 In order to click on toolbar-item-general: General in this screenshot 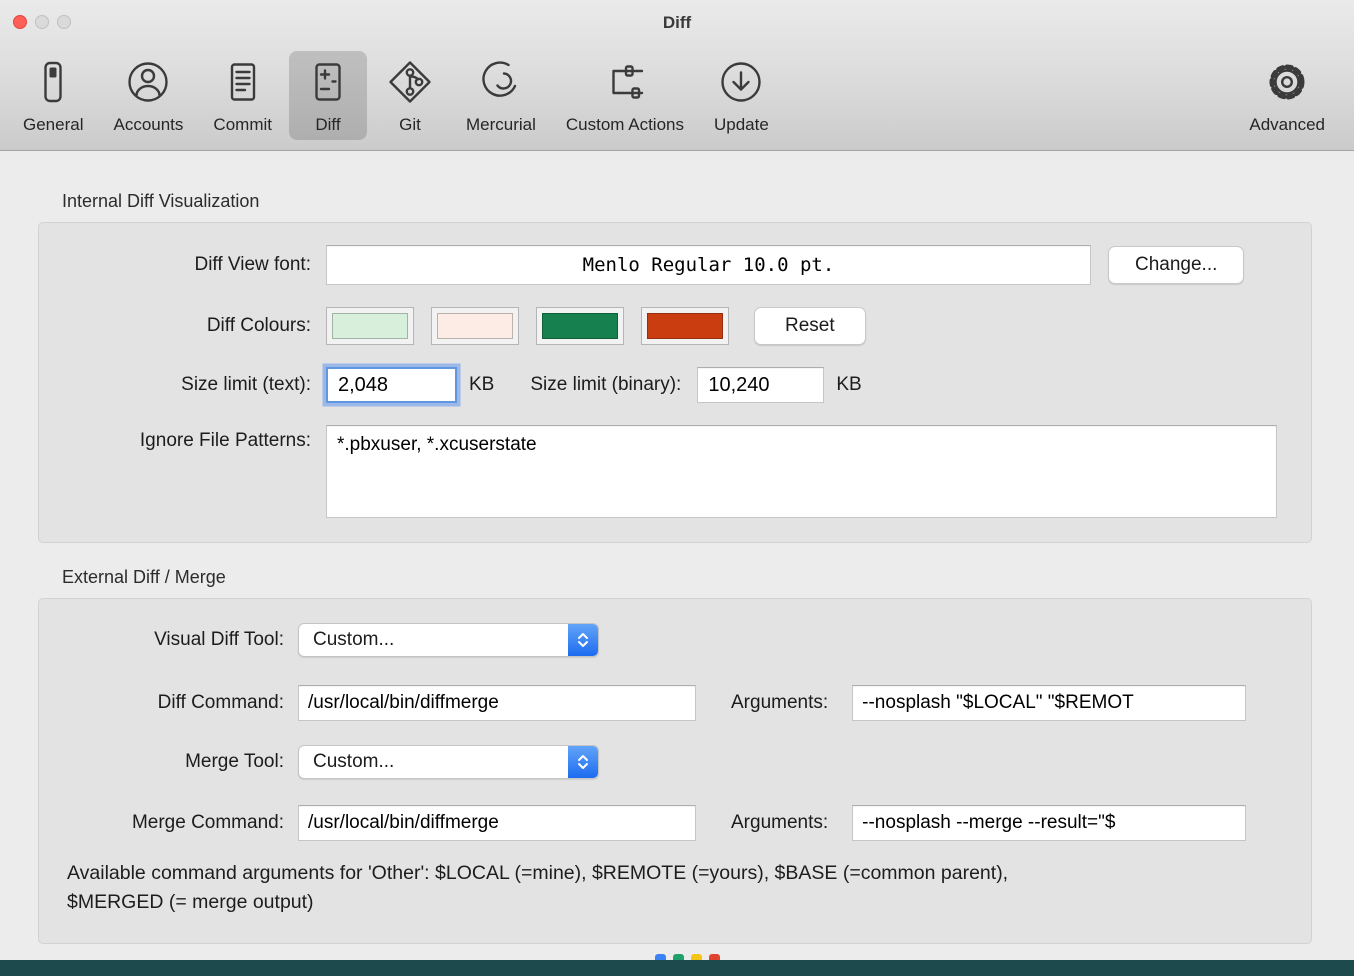, I will do `click(53, 95)`.